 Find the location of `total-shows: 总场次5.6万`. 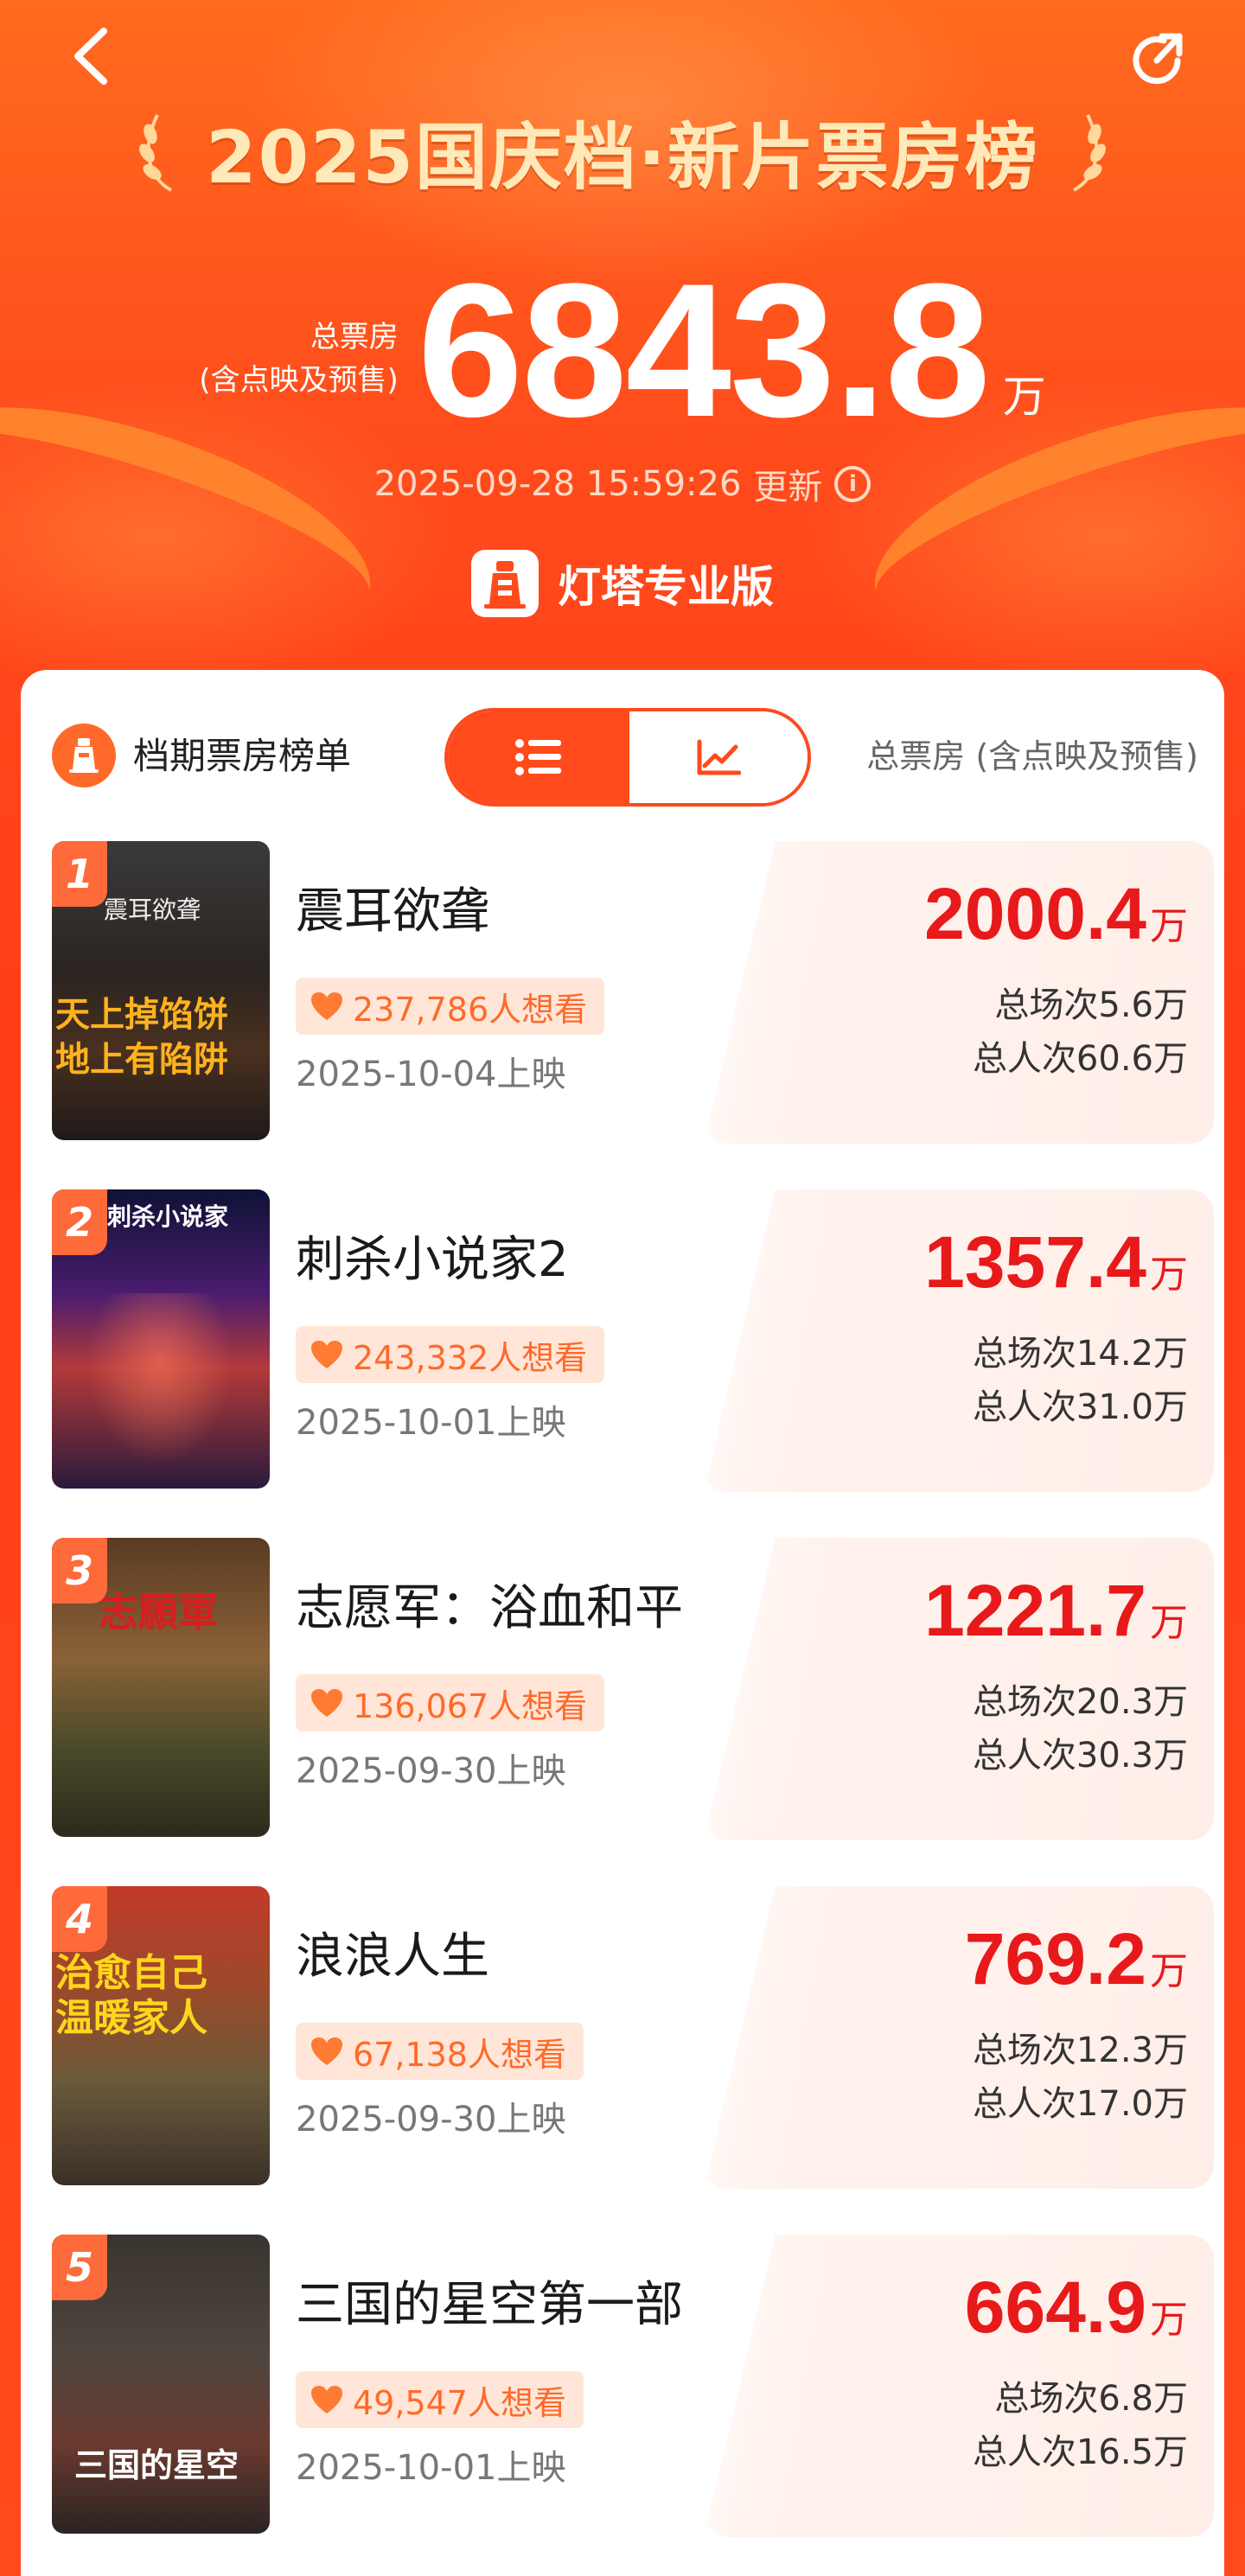

total-shows: 总场次5.6万 is located at coordinates (1091, 1005).